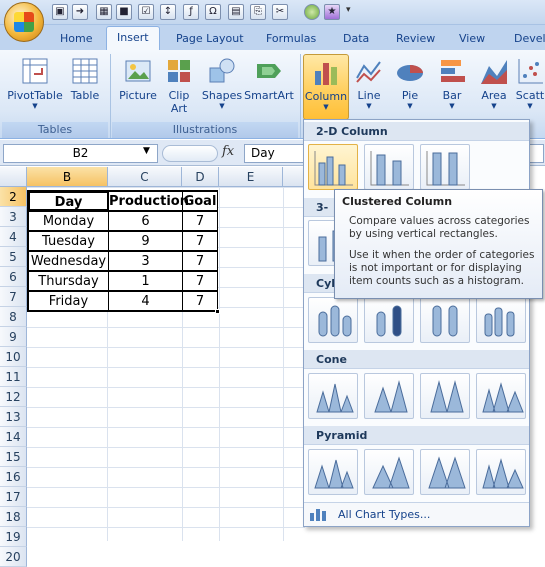 Image resolution: width=545 pixels, height=567 pixels. I want to click on column-header-b: B, so click(67, 177).